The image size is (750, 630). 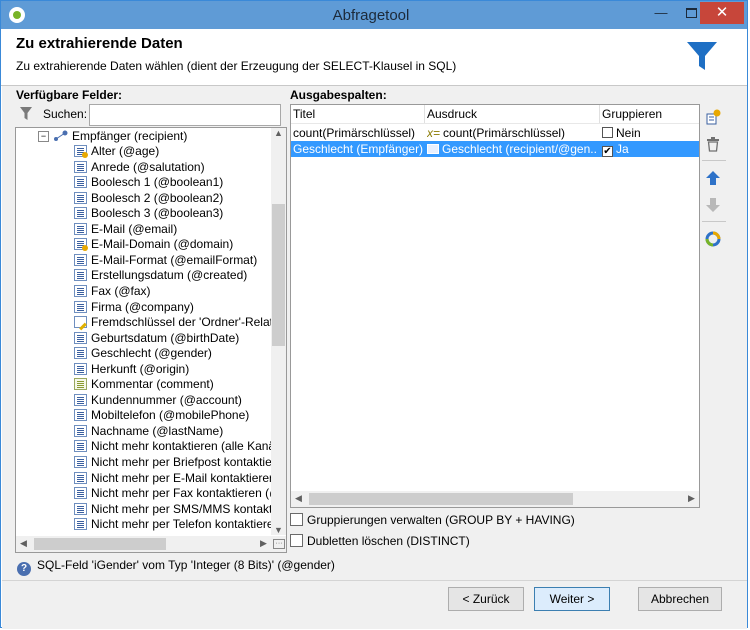 I want to click on comment-field-icon, so click(x=80, y=384).